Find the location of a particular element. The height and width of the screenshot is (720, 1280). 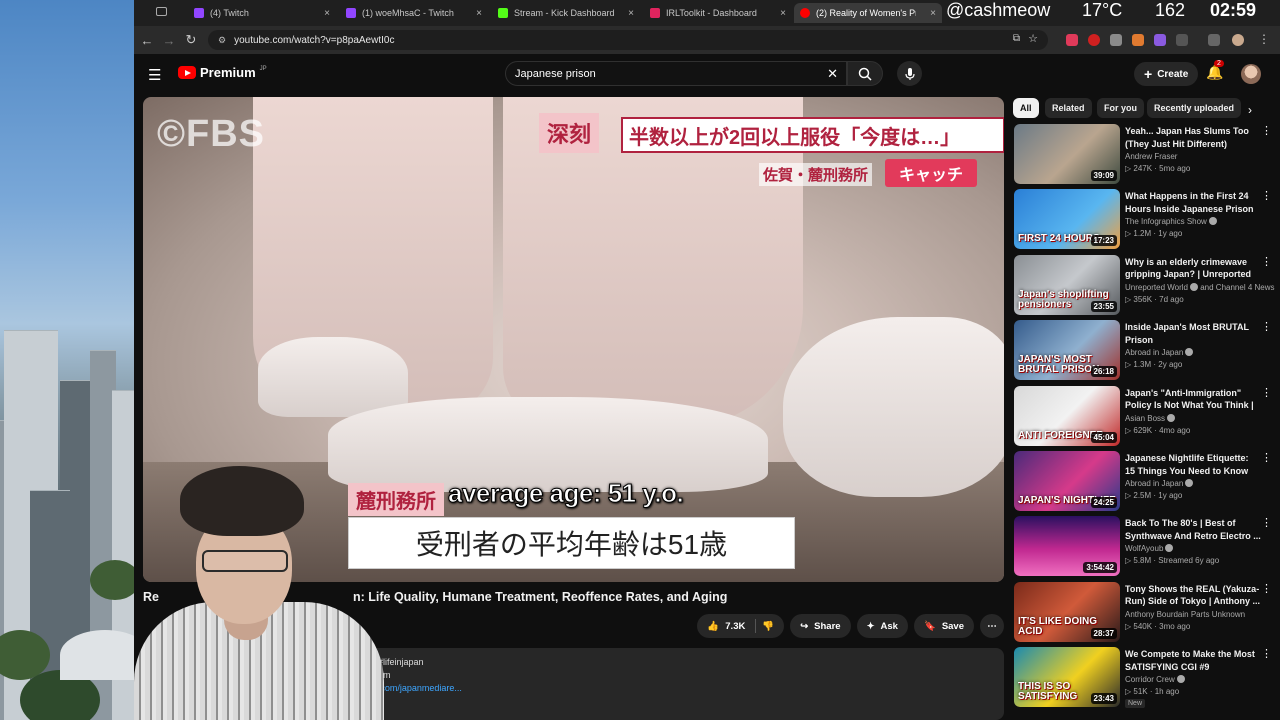

chip-all: All is located at coordinates (1026, 108).